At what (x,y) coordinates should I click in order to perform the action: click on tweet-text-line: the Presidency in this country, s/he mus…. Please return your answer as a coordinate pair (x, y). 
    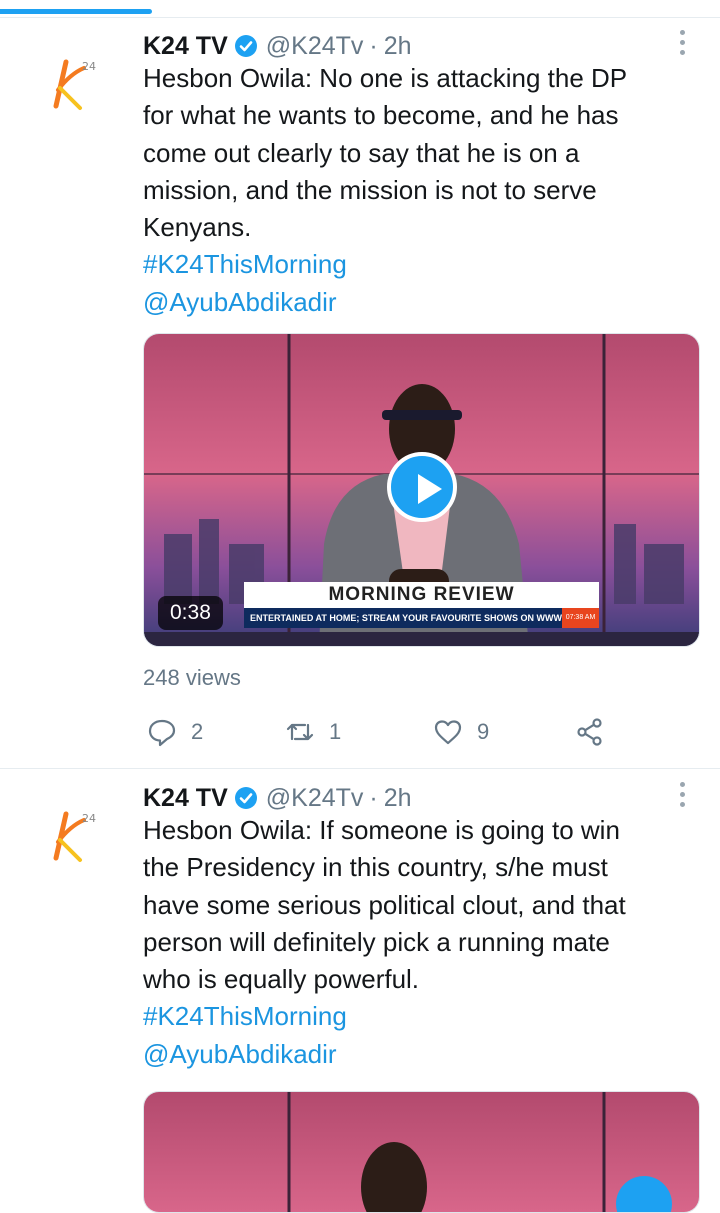
    Looking at the image, I should click on (375, 867).